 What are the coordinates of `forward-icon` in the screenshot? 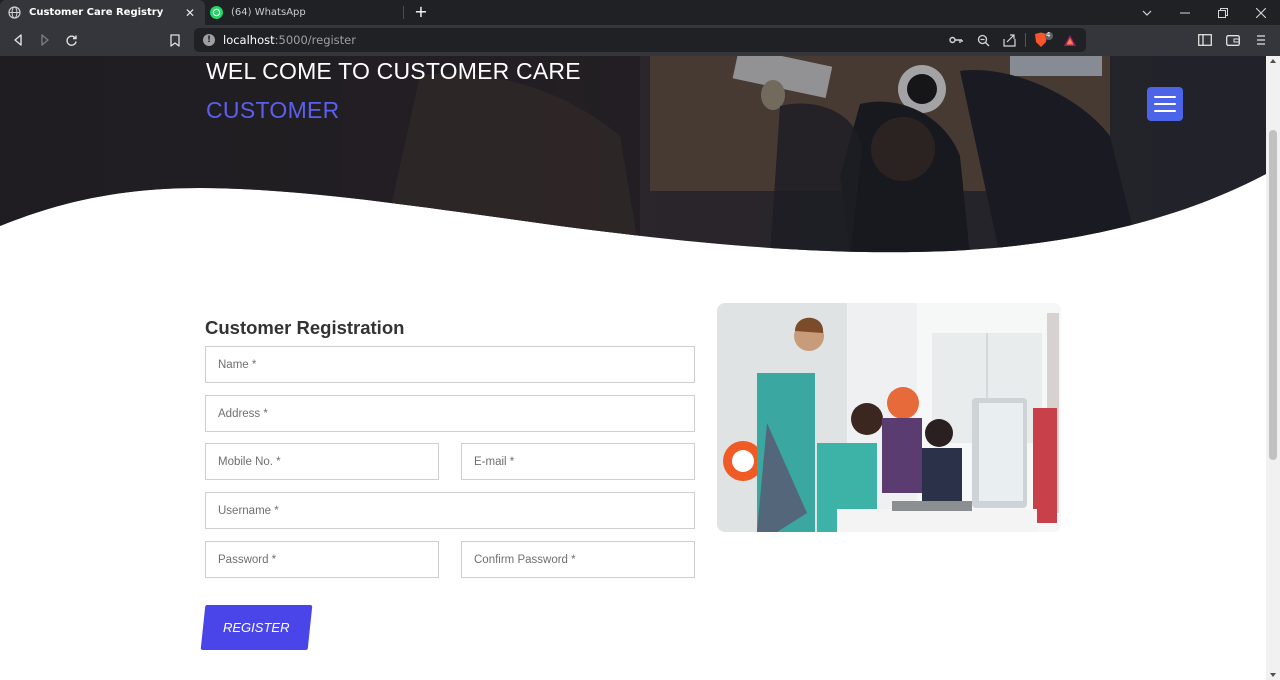 It's located at (45, 40).